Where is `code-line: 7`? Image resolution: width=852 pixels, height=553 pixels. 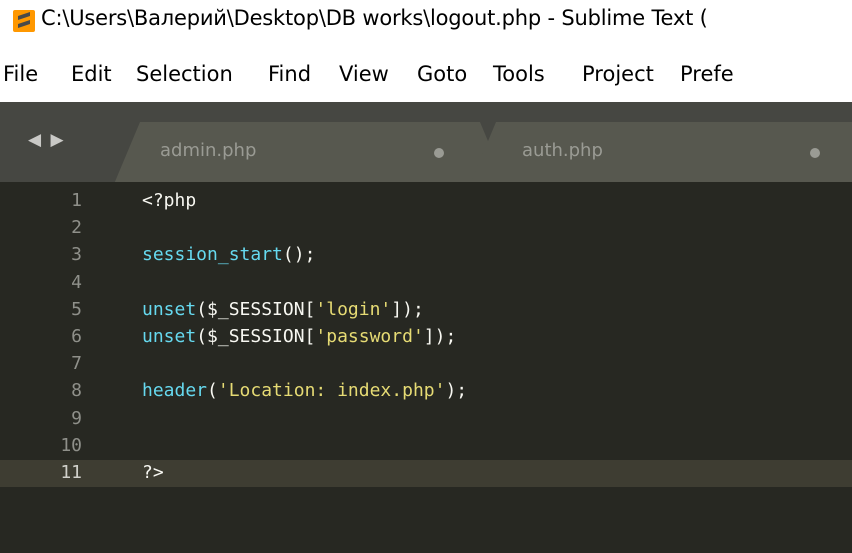 code-line: 7 is located at coordinates (426, 364).